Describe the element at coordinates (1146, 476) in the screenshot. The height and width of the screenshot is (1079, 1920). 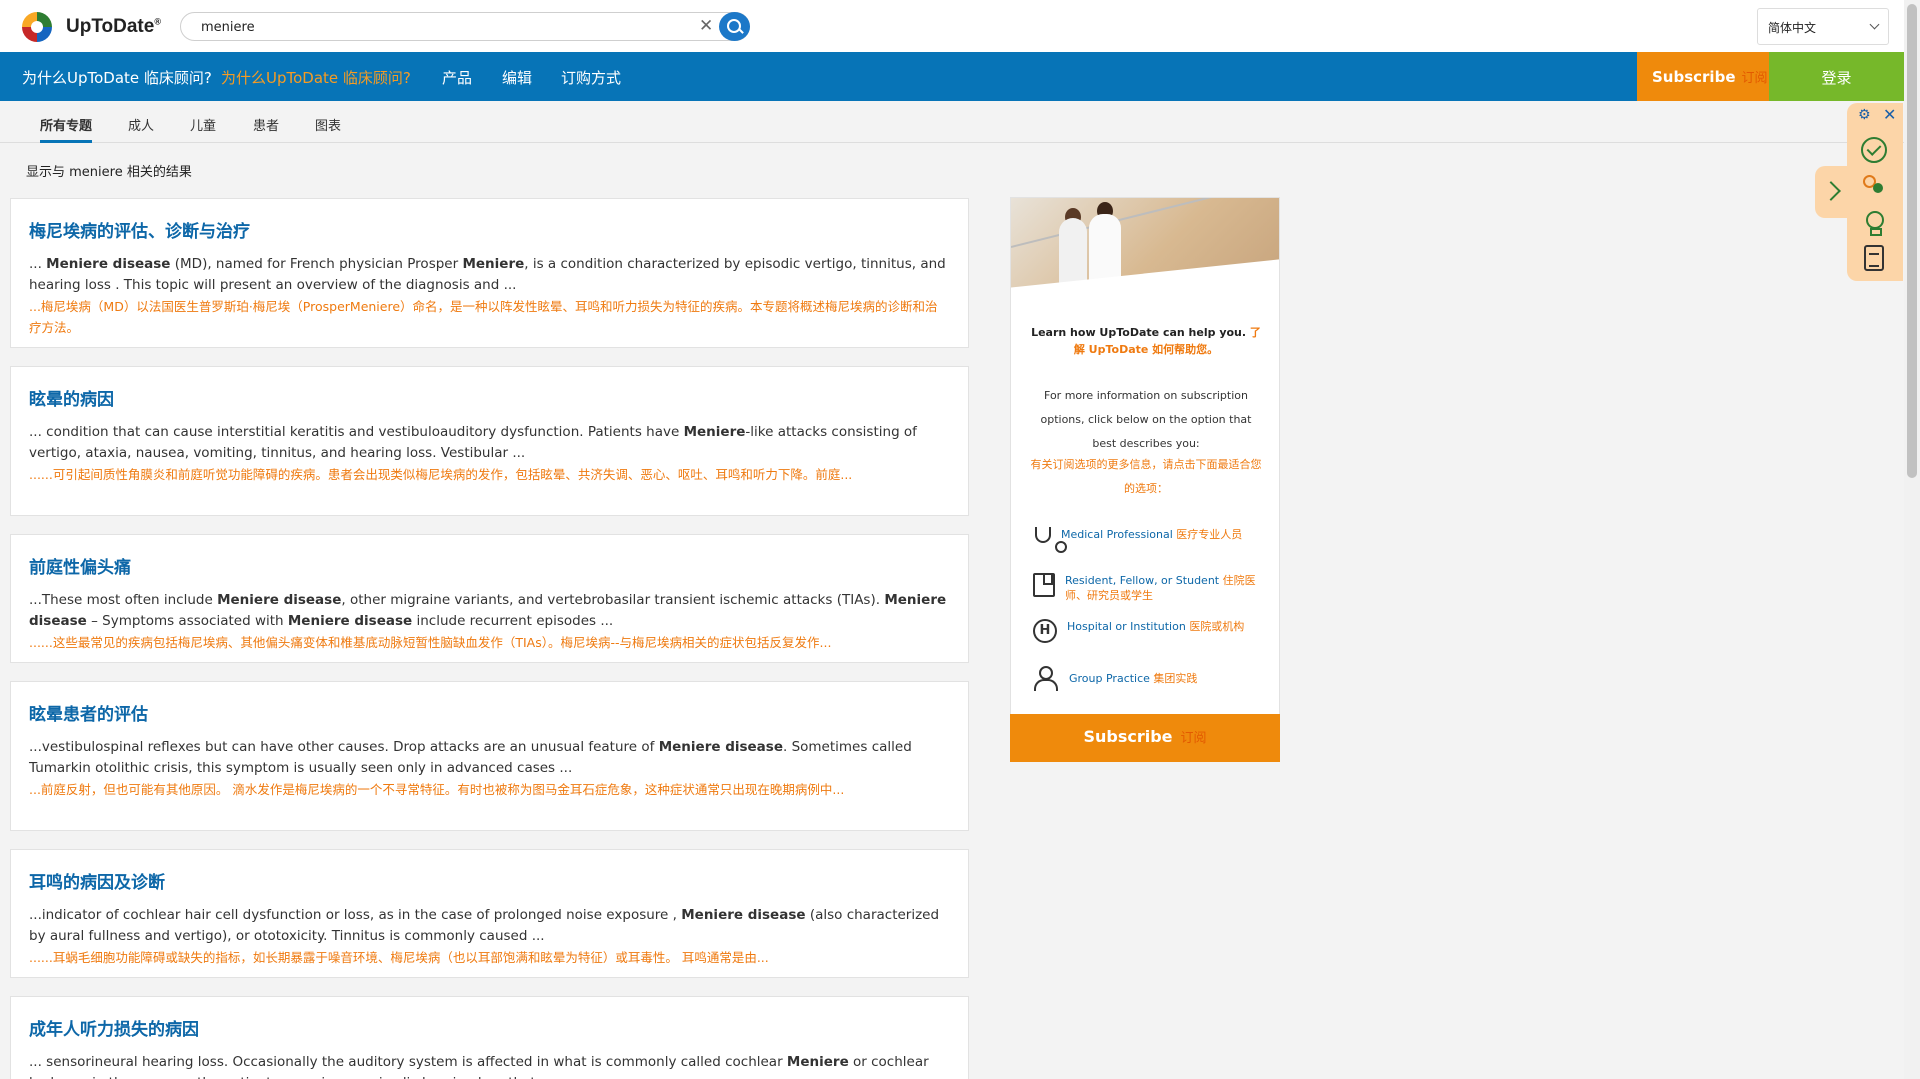
I see `promo-info-translation: 有关订阅选项的更多信息，请点击下面最适合您的选项：` at that location.